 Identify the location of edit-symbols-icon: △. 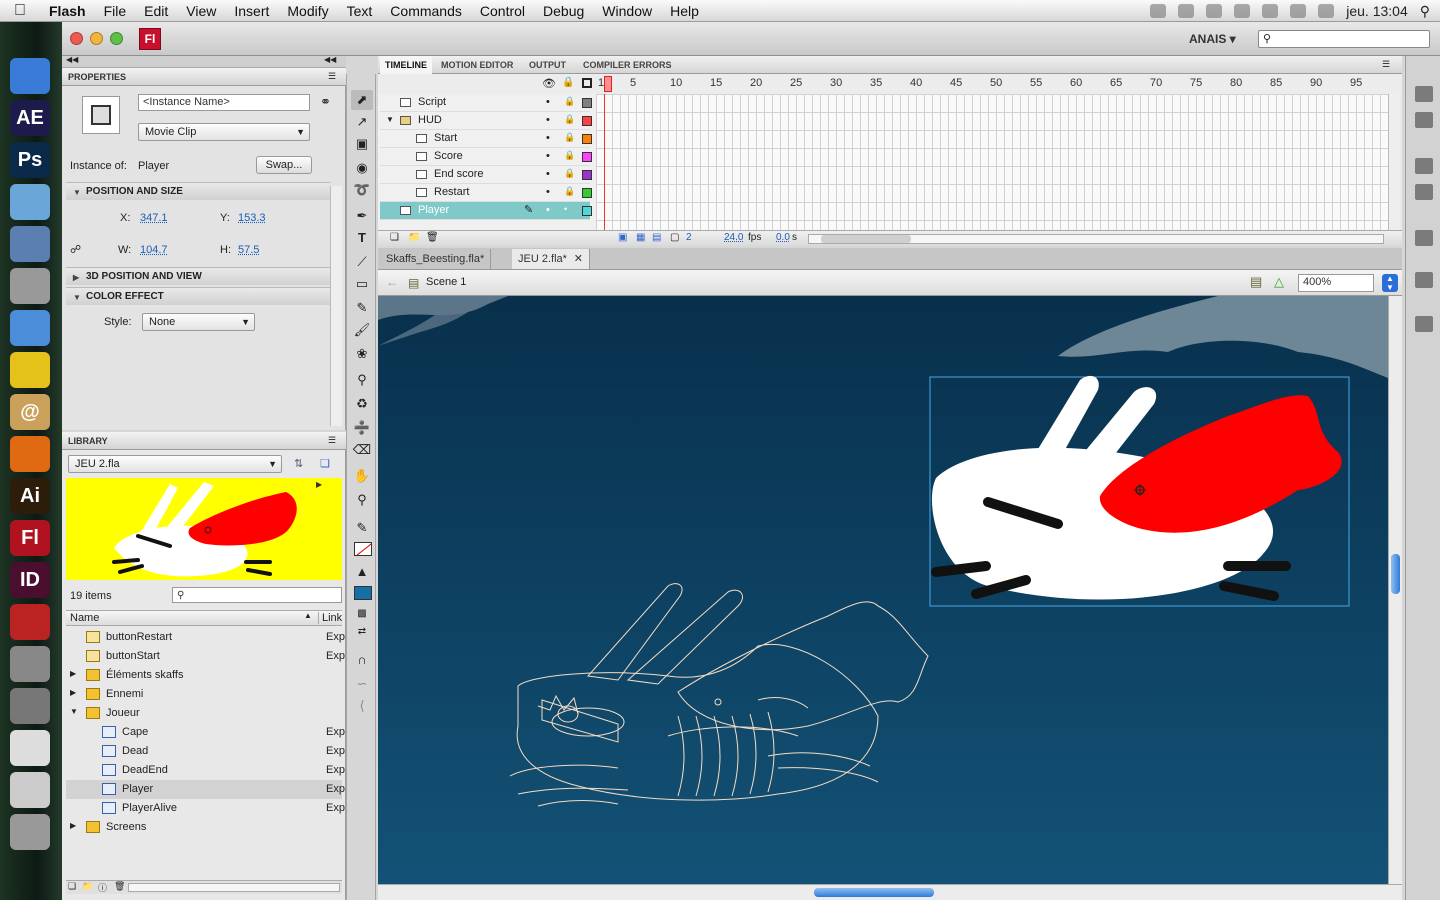
(1279, 282).